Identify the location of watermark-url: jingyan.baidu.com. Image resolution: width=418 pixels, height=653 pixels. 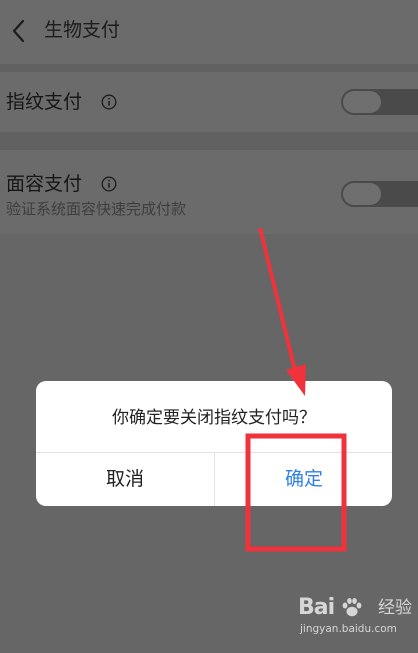
(348, 629).